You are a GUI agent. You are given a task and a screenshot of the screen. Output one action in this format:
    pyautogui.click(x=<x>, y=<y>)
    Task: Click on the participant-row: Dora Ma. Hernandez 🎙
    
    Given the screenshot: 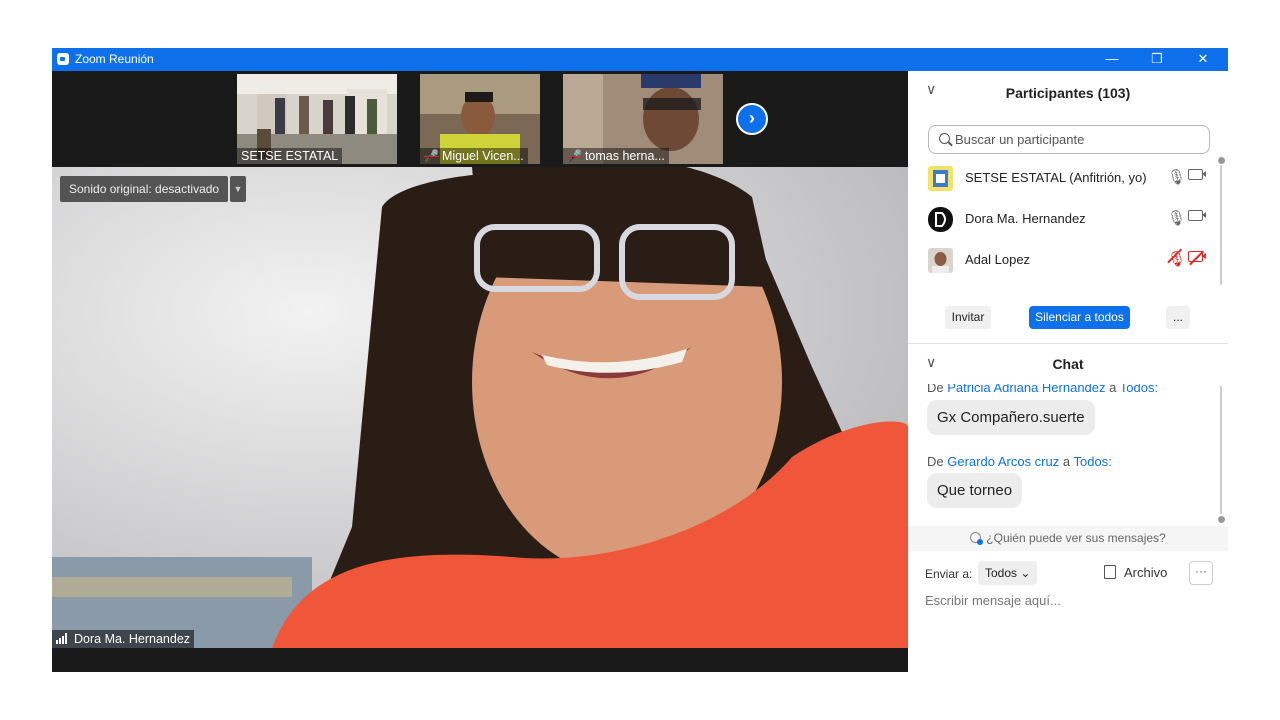 What is the action you would take?
    pyautogui.click(x=1069, y=219)
    